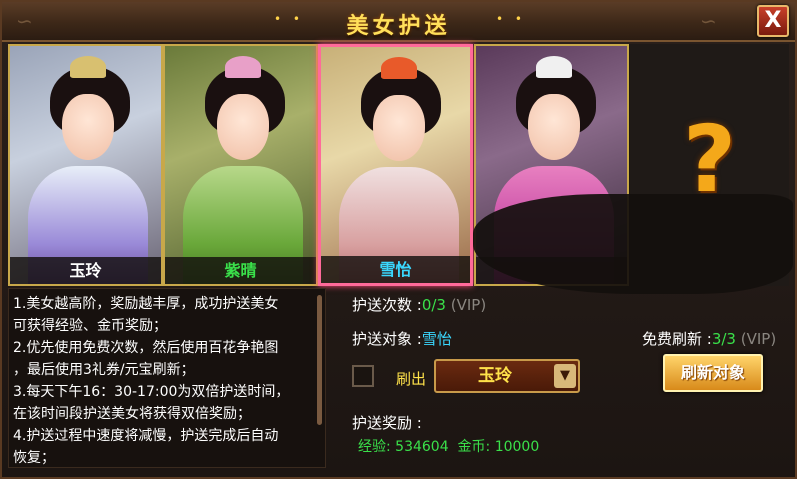 This screenshot has width=797, height=479. Describe the element at coordinates (363, 376) in the screenshot. I see `auto-brush-checkbox` at that location.